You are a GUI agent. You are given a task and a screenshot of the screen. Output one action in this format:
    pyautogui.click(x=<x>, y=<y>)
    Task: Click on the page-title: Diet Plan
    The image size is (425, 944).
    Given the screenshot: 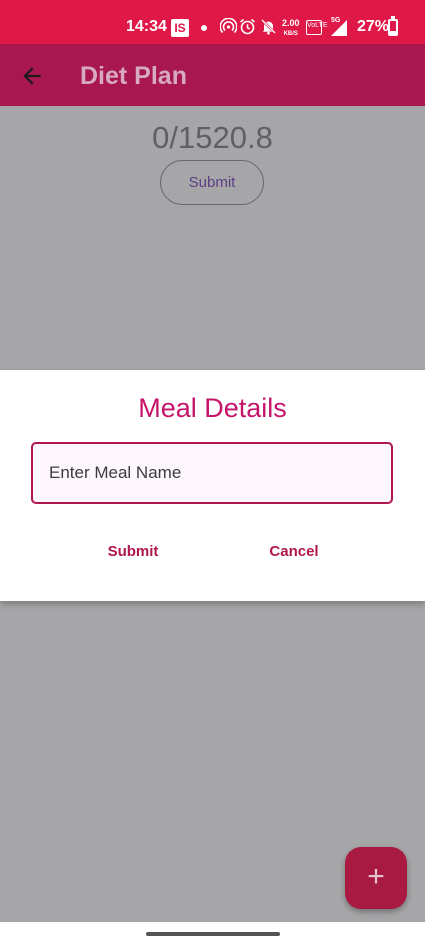 What is the action you would take?
    pyautogui.click(x=133, y=76)
    